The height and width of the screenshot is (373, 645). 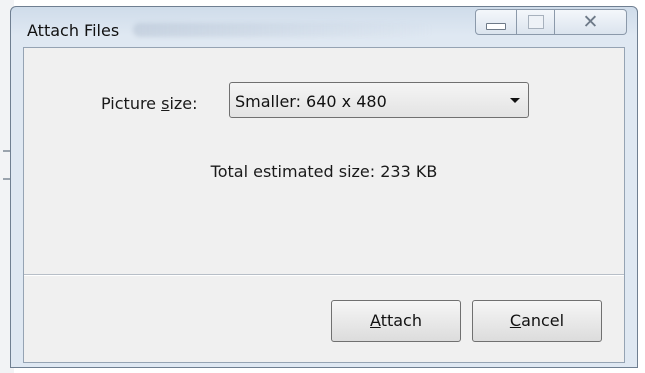 I want to click on blurred-background-title, so click(x=283, y=30).